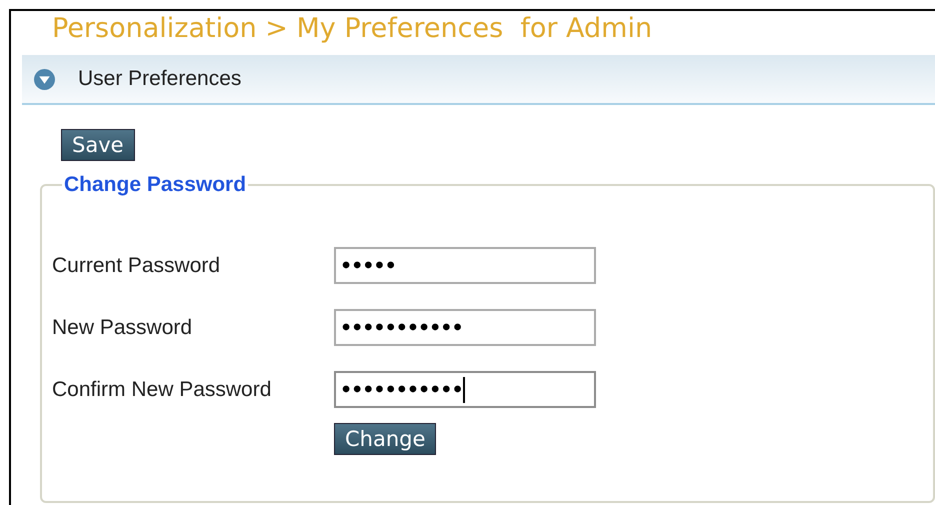 The image size is (935, 505). Describe the element at coordinates (352, 29) in the screenshot. I see `page-title: Personalization > My Preferences for Admin` at that location.